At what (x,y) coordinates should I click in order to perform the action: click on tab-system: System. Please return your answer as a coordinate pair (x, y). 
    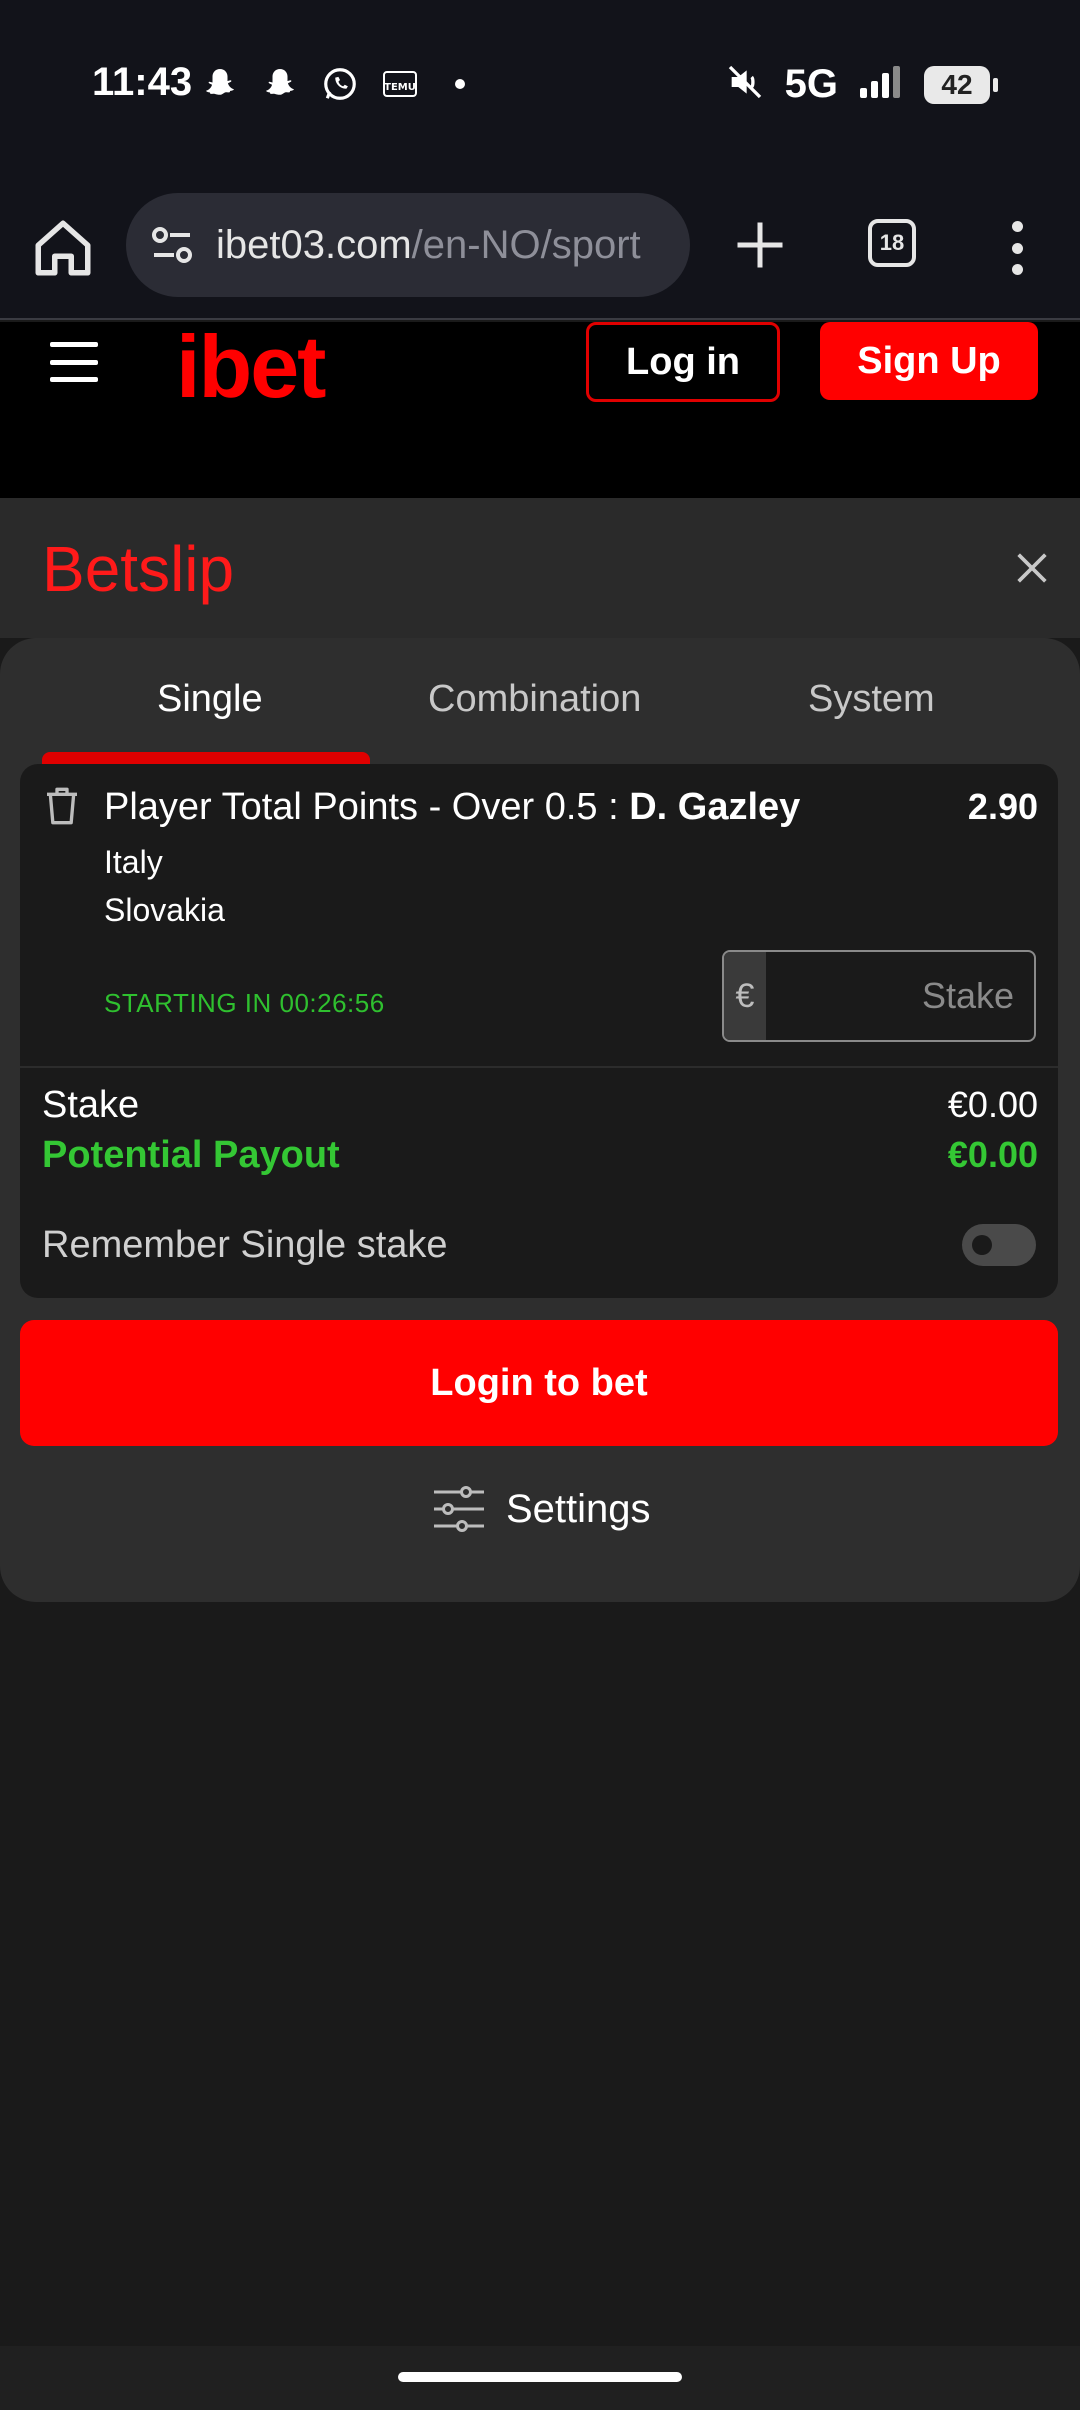
    Looking at the image, I should click on (871, 699).